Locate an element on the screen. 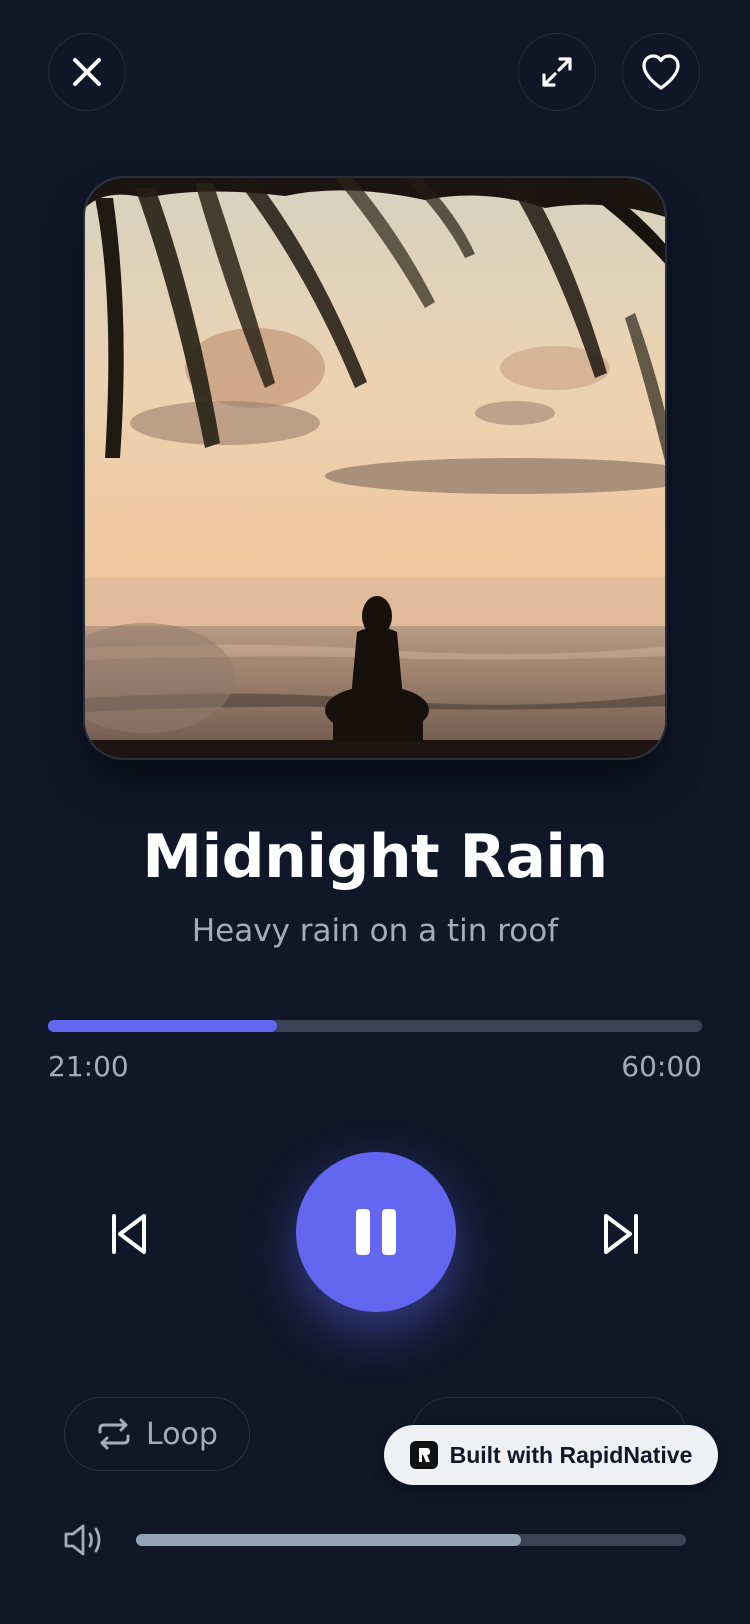 Image resolution: width=750 pixels, height=1624 pixels. total-time: 60:00 is located at coordinates (661, 1066).